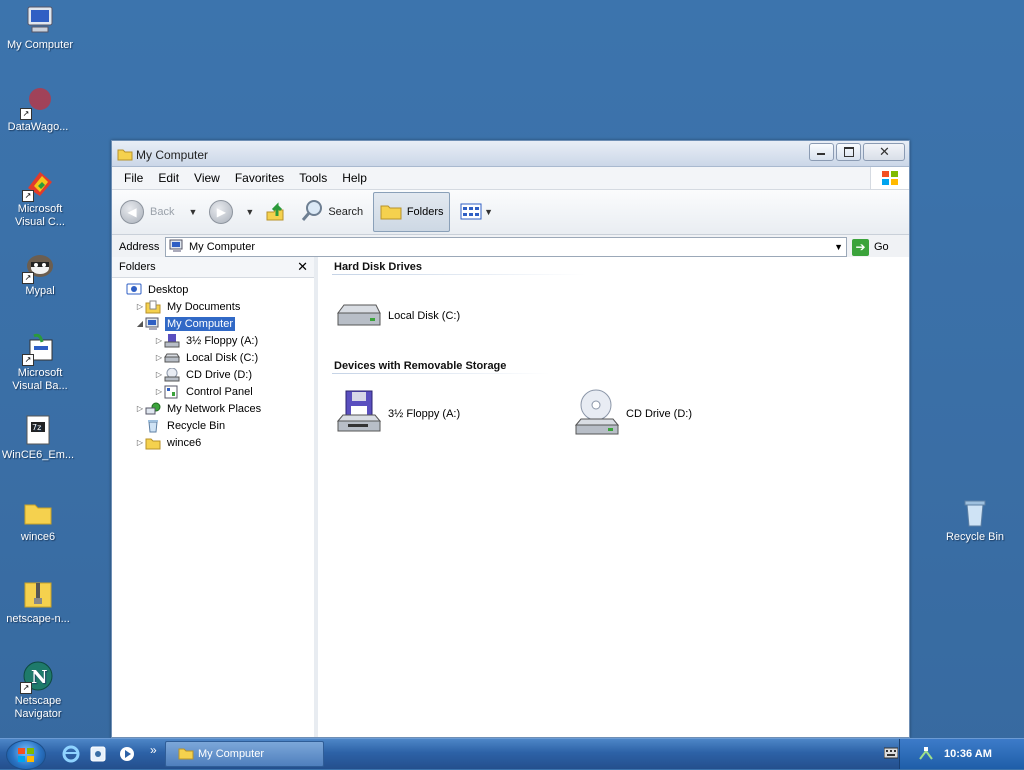 The image size is (1024, 770). What do you see at coordinates (424, 414) in the screenshot?
I see `drive-label: 3½ Floppy (A:)` at bounding box center [424, 414].